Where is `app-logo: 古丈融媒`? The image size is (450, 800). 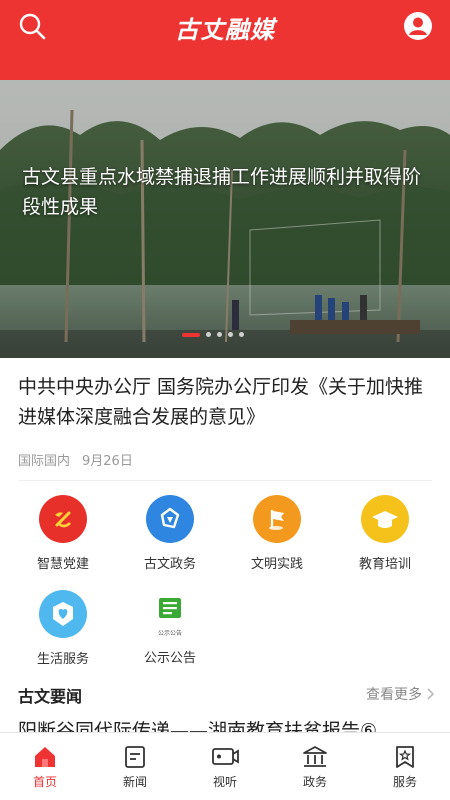 app-logo: 古丈融媒 is located at coordinates (225, 29).